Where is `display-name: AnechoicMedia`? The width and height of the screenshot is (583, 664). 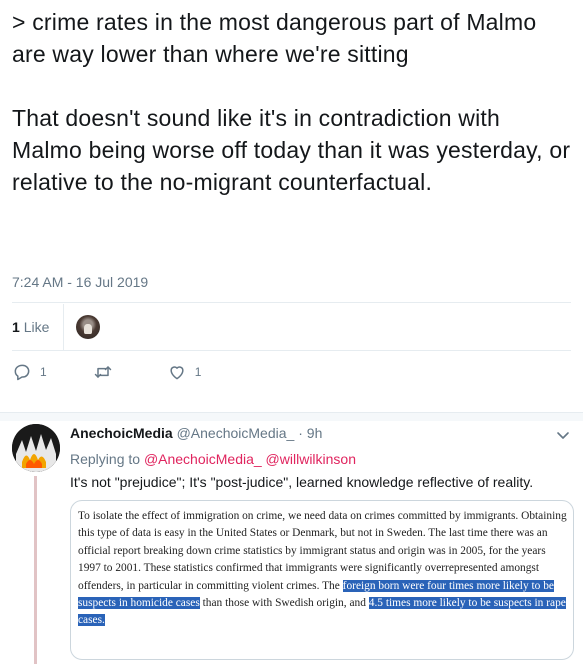 display-name: AnechoicMedia is located at coordinates (121, 433).